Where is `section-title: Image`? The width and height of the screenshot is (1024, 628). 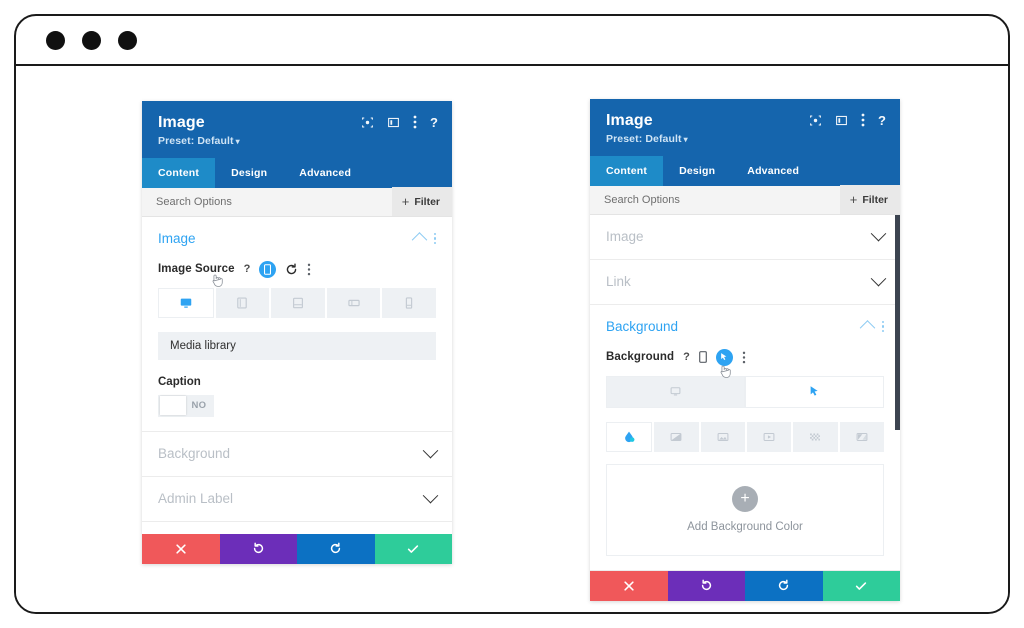
section-title: Image is located at coordinates (177, 239).